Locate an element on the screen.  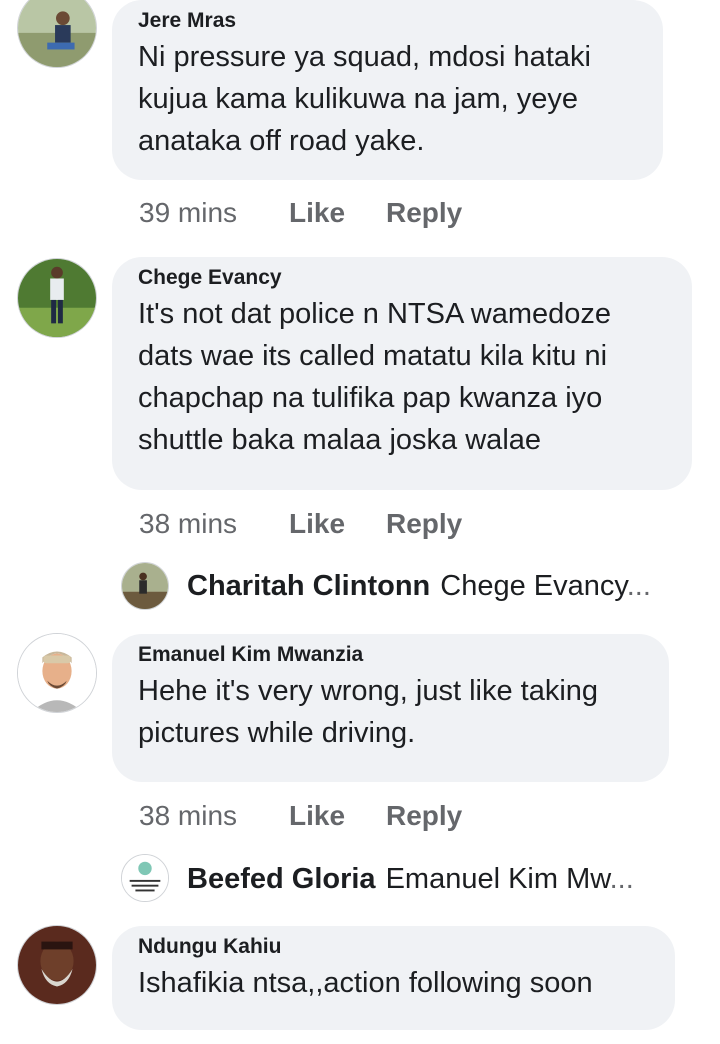
comment-author: Jere Mras is located at coordinates (387, 21).